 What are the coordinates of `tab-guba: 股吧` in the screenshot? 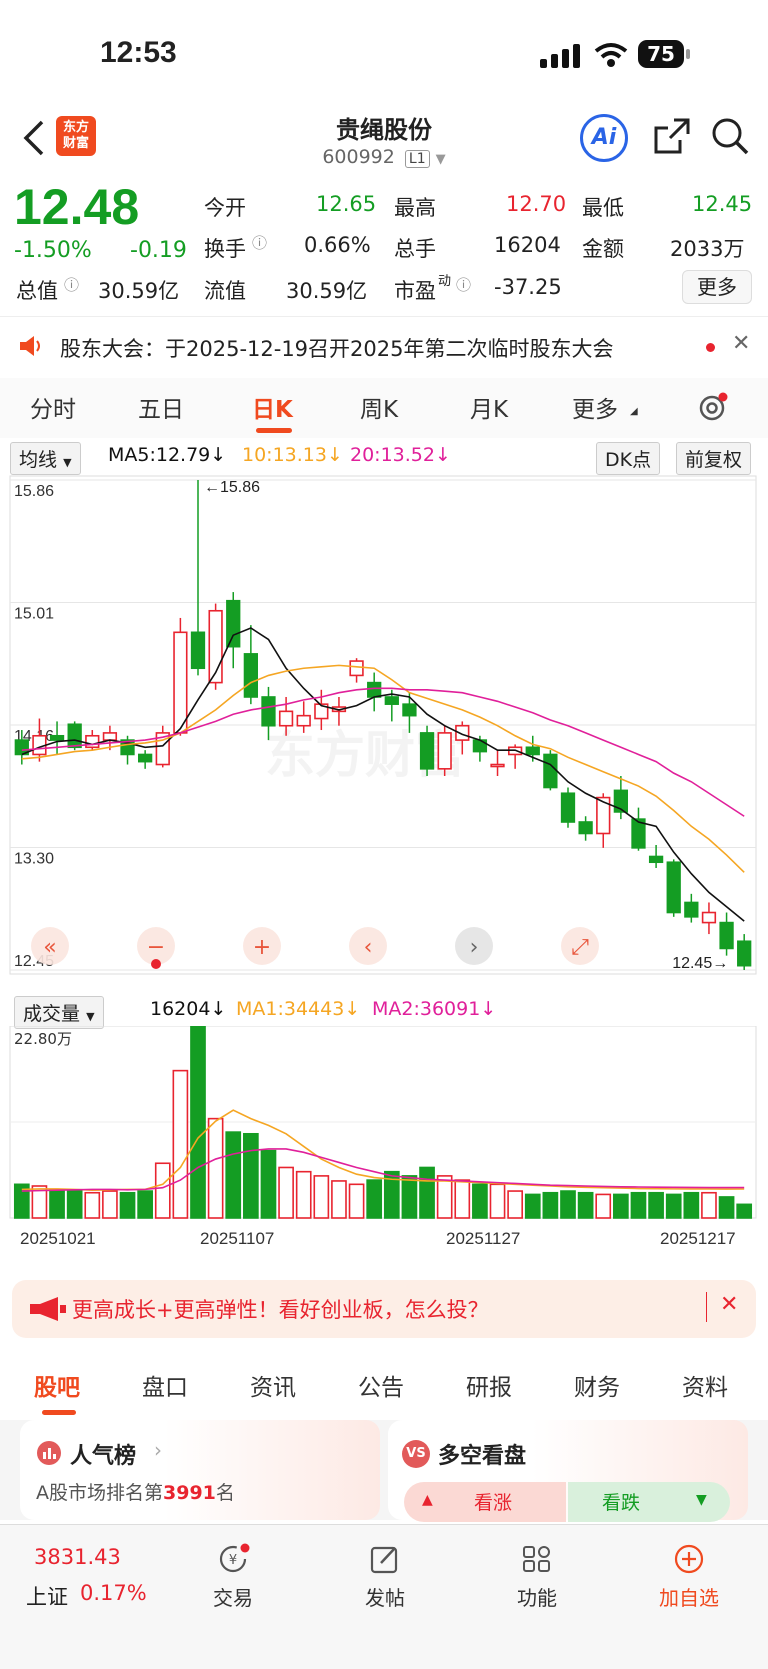 It's located at (57, 1385).